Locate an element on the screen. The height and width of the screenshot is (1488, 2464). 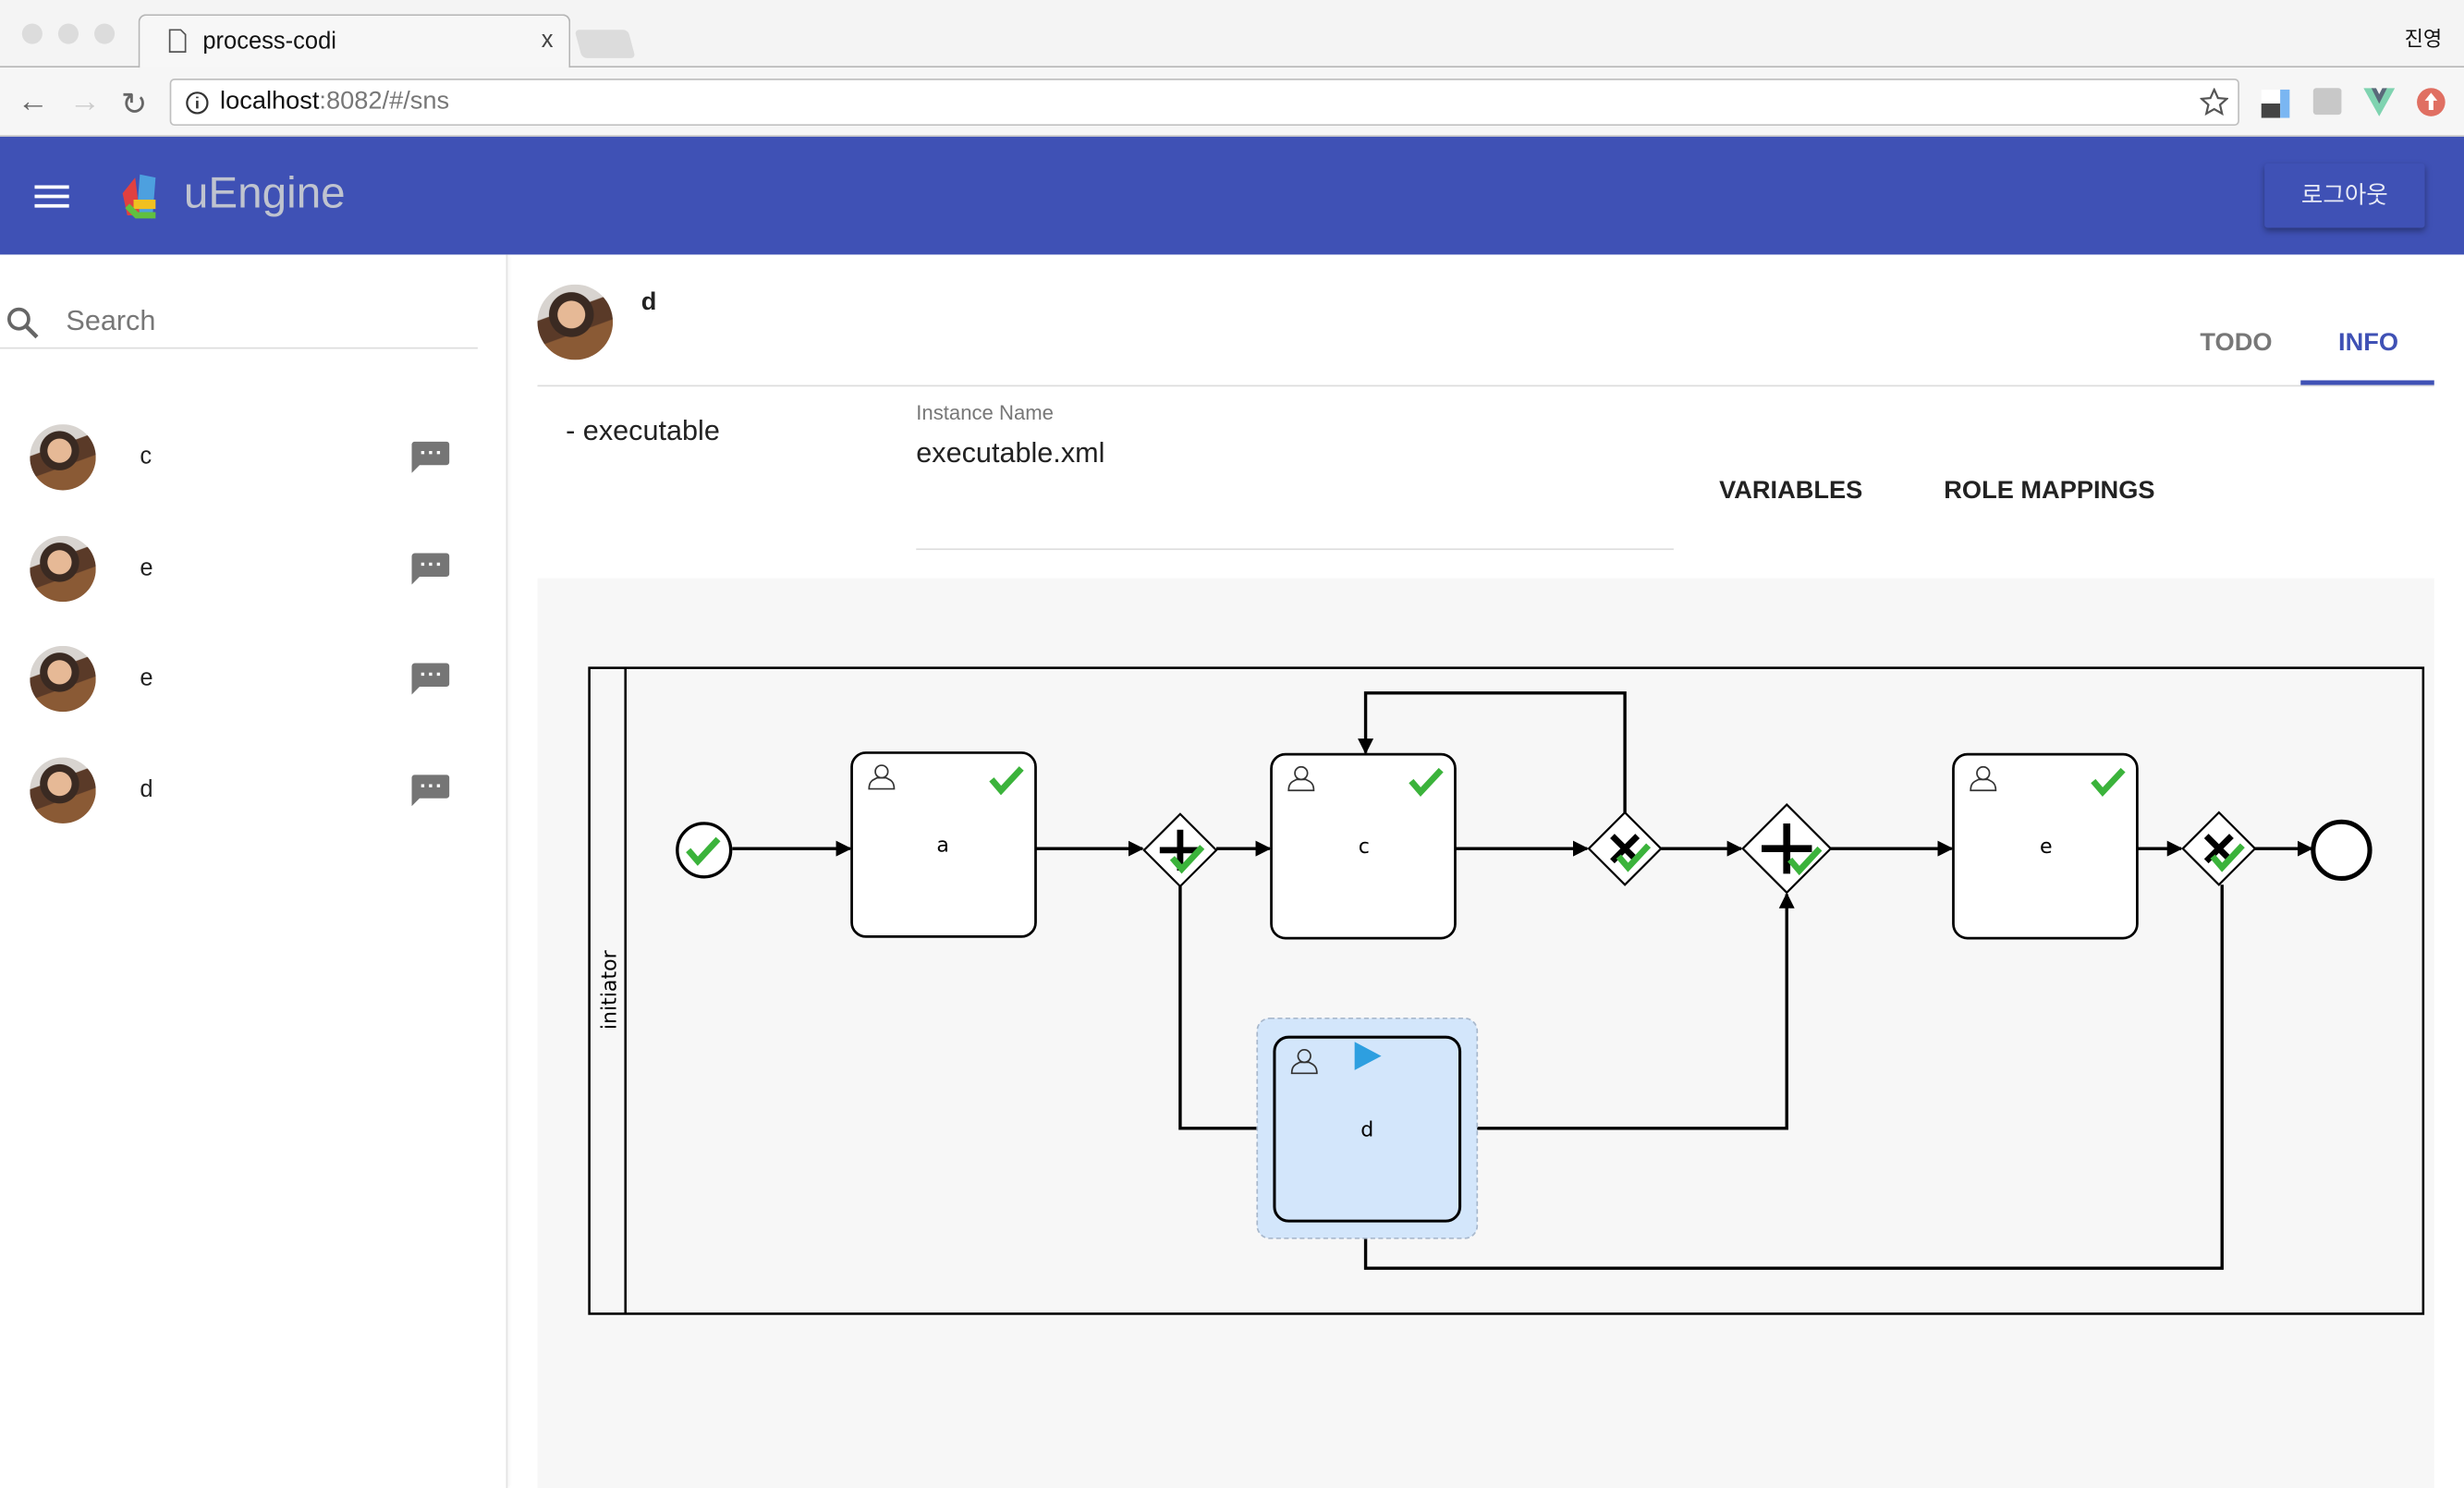
task-e: e is located at coordinates (2045, 846).